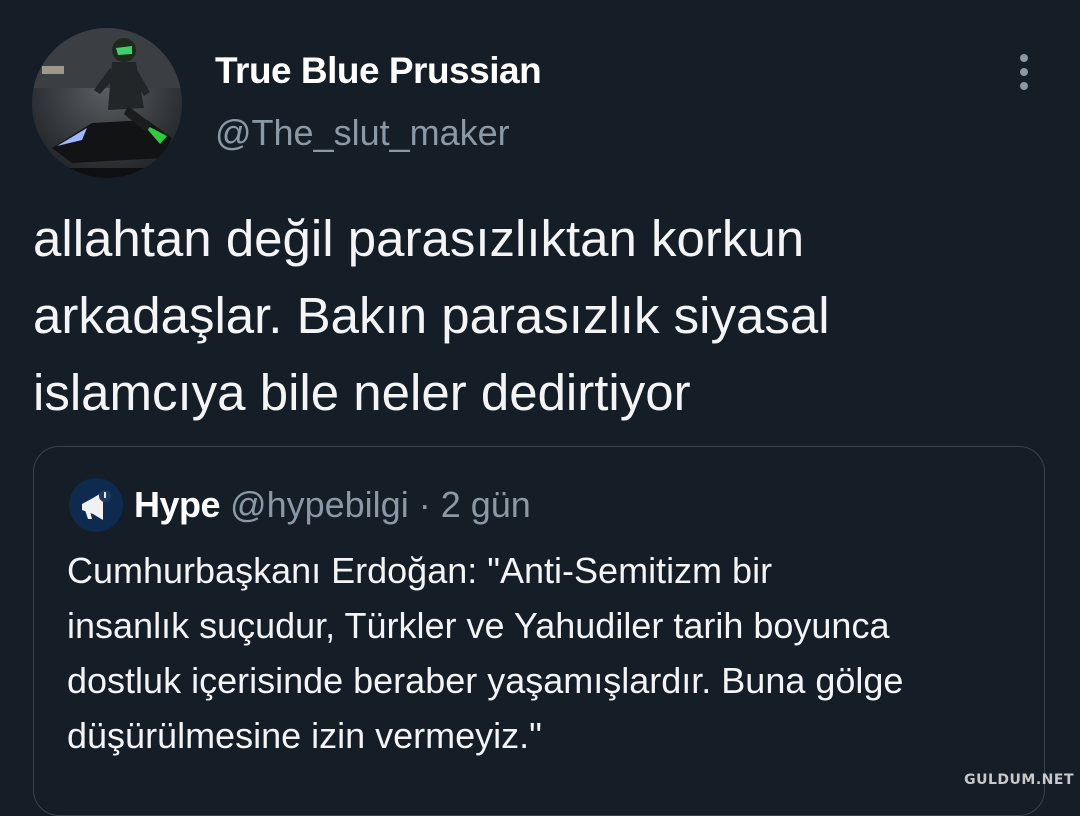  Describe the element at coordinates (378, 71) in the screenshot. I see `author-name: True Blue Prussian` at that location.